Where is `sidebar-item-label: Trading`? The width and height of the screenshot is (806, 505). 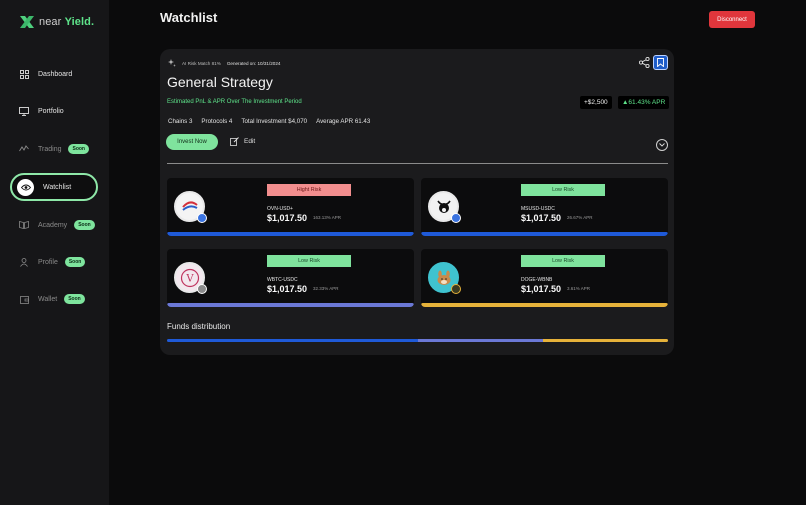
sidebar-item-label: Trading is located at coordinates (50, 149).